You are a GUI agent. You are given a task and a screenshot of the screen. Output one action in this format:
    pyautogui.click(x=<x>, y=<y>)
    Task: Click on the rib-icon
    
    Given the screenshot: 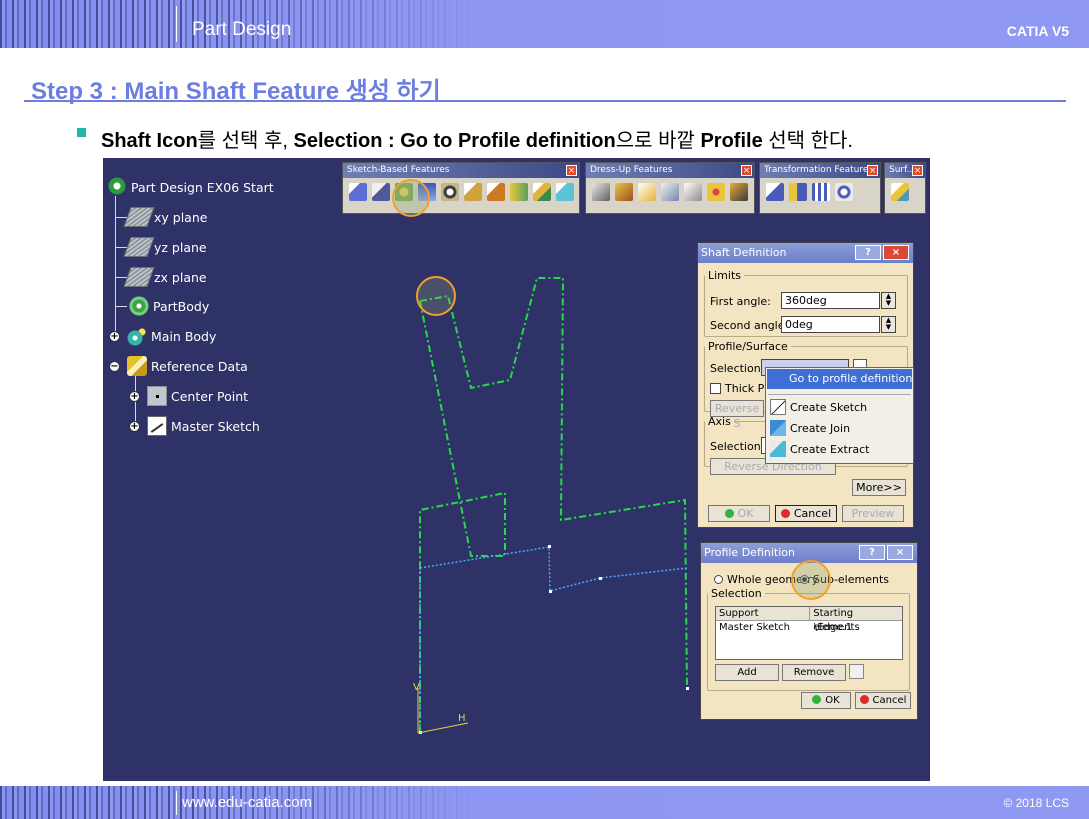 What is the action you would take?
    pyautogui.click(x=473, y=192)
    